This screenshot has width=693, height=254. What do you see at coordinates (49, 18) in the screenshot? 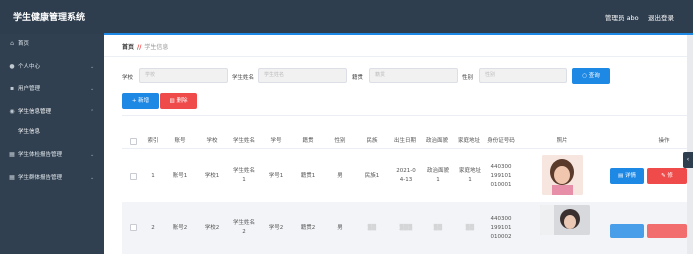
I see `app-title: 学生健康管理系统` at bounding box center [49, 18].